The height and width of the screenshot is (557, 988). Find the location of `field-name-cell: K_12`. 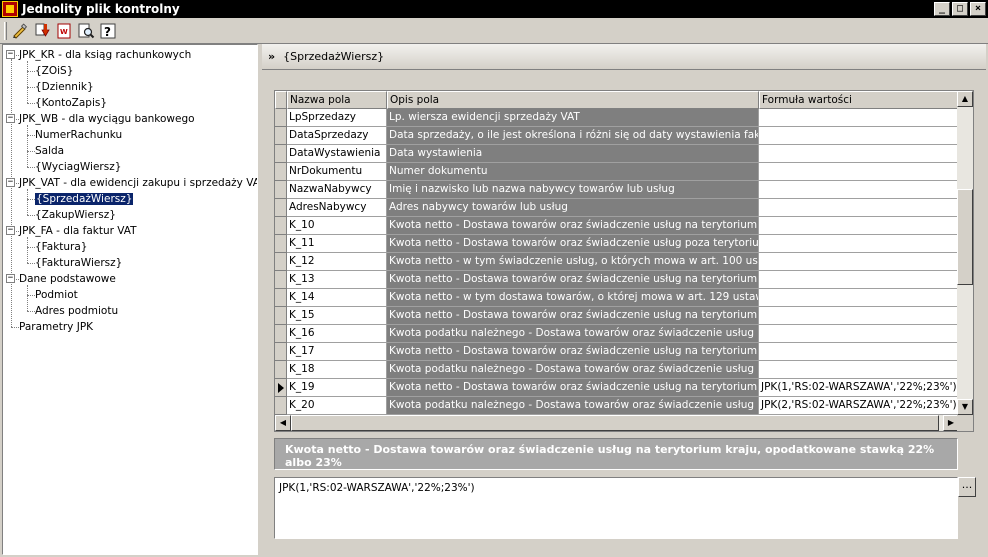

field-name-cell: K_12 is located at coordinates (337, 262).